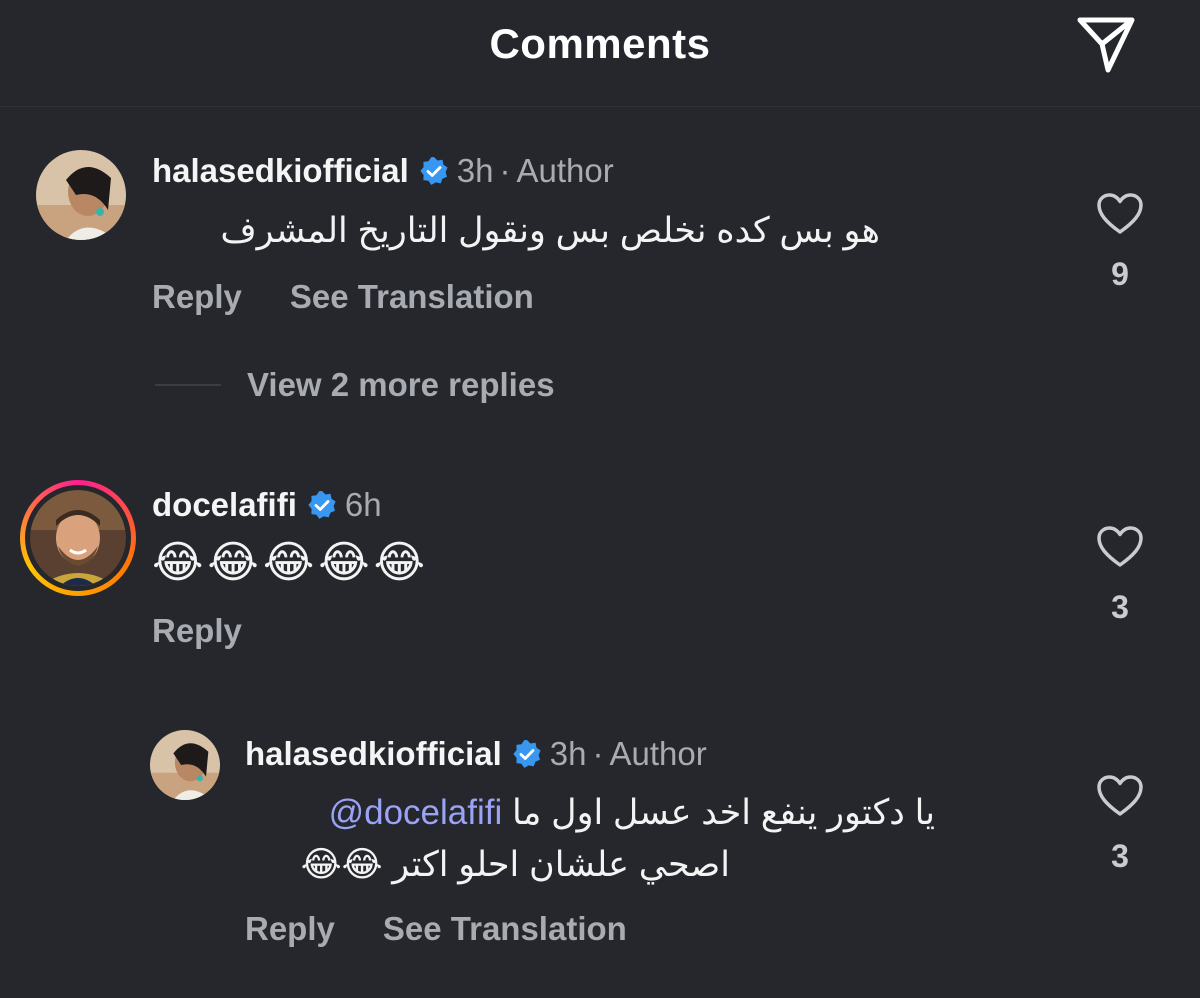 The height and width of the screenshot is (998, 1200). I want to click on mention-link: @docelafifi, so click(416, 812).